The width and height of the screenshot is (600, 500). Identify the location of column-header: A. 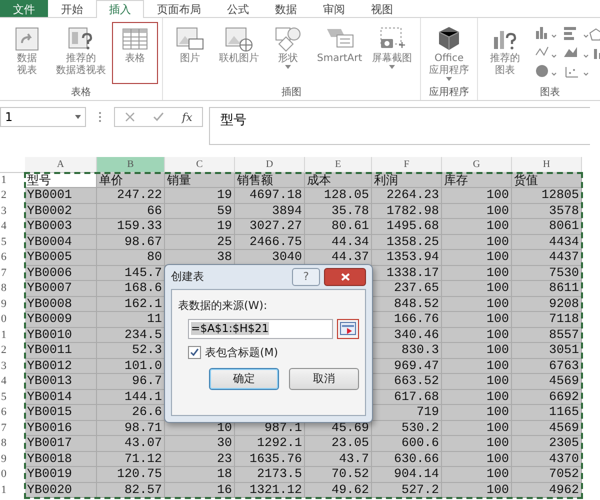
(61, 164).